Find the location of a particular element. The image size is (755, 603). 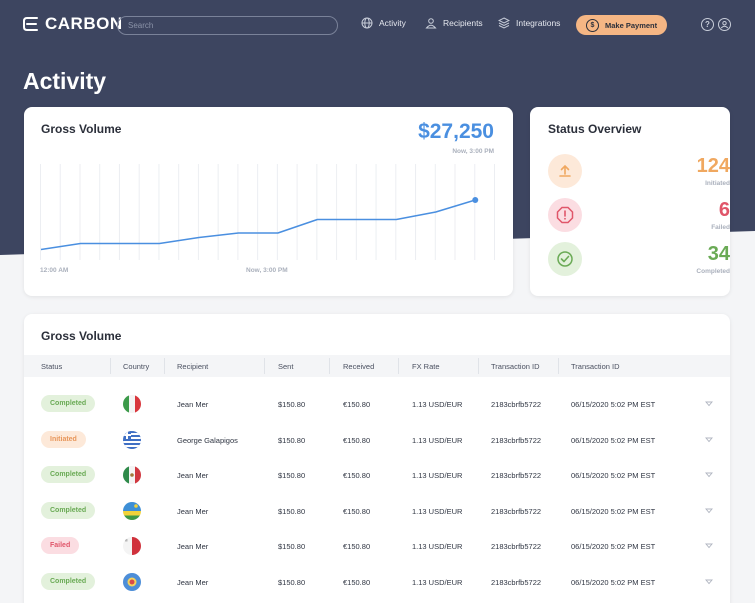

gross-volume-time: Now, 3:00 PM is located at coordinates (473, 151).